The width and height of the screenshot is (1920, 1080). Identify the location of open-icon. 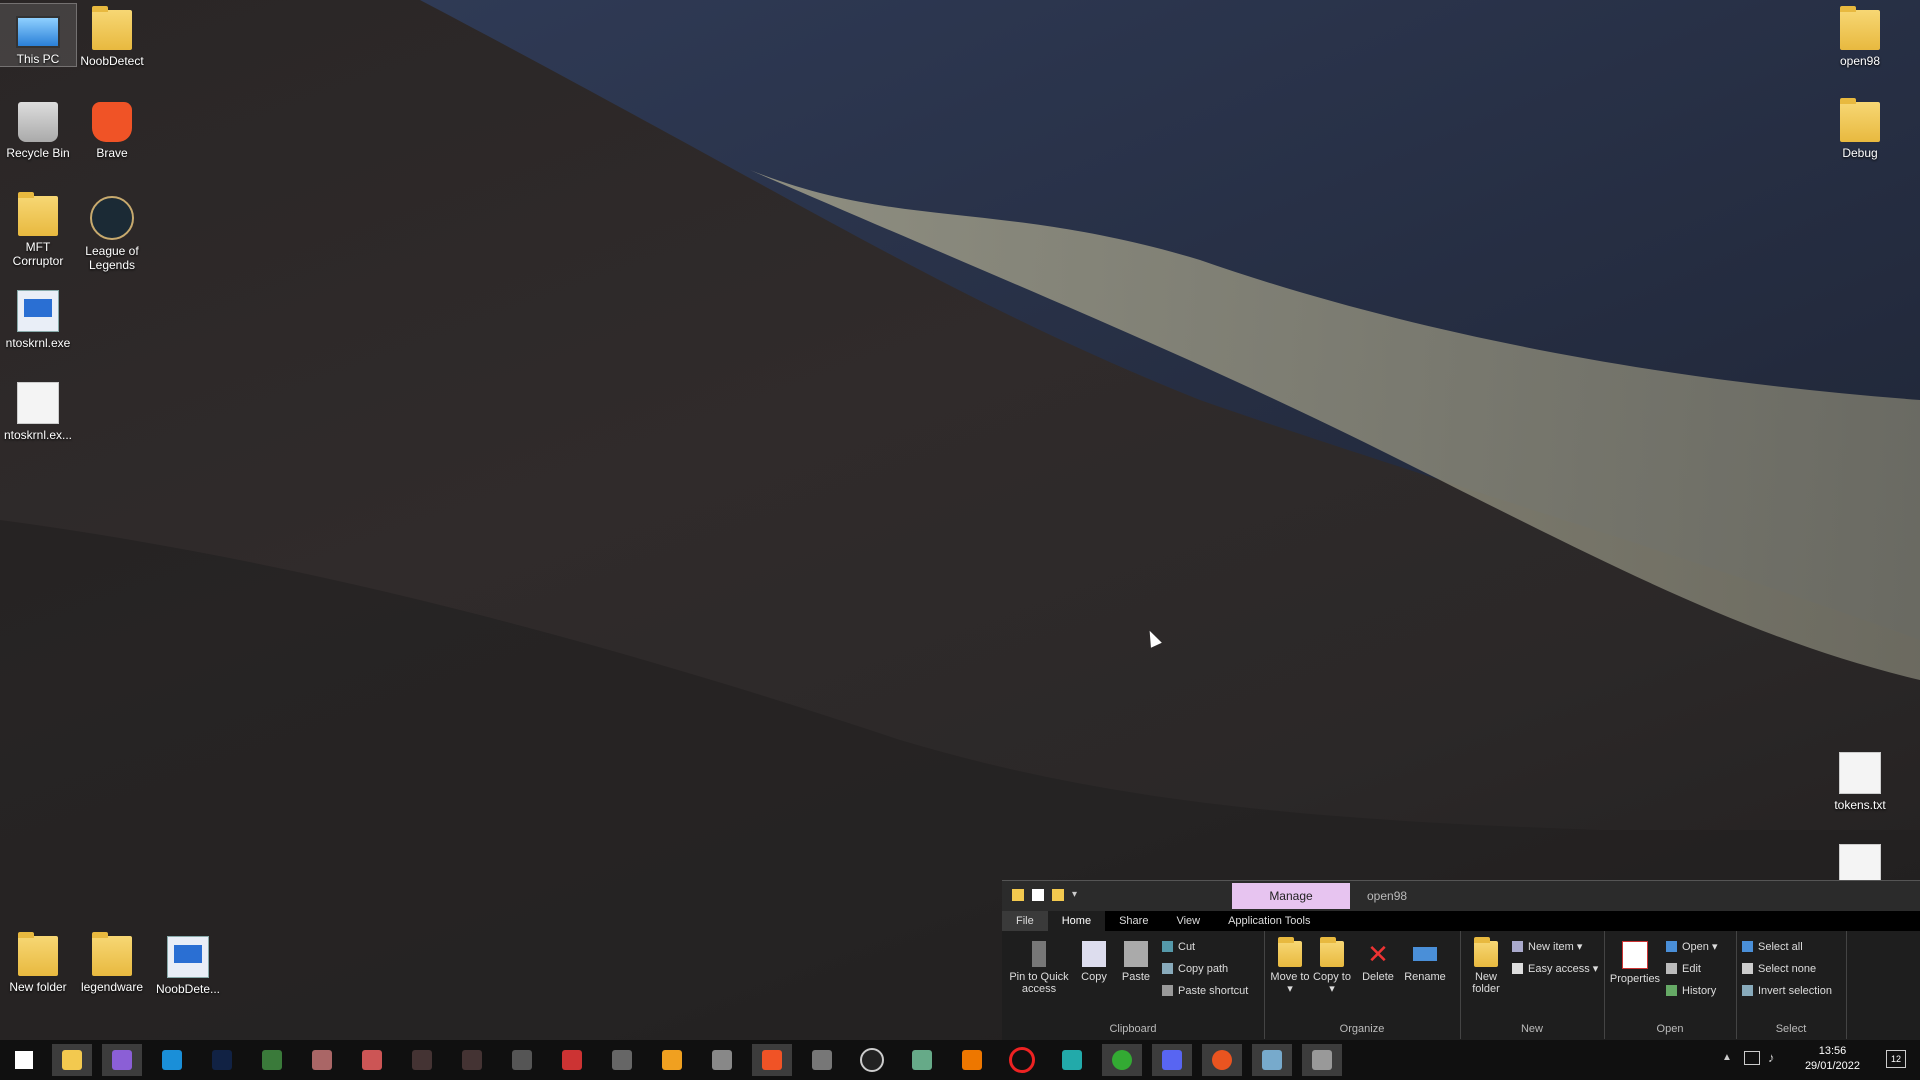
(1671, 946).